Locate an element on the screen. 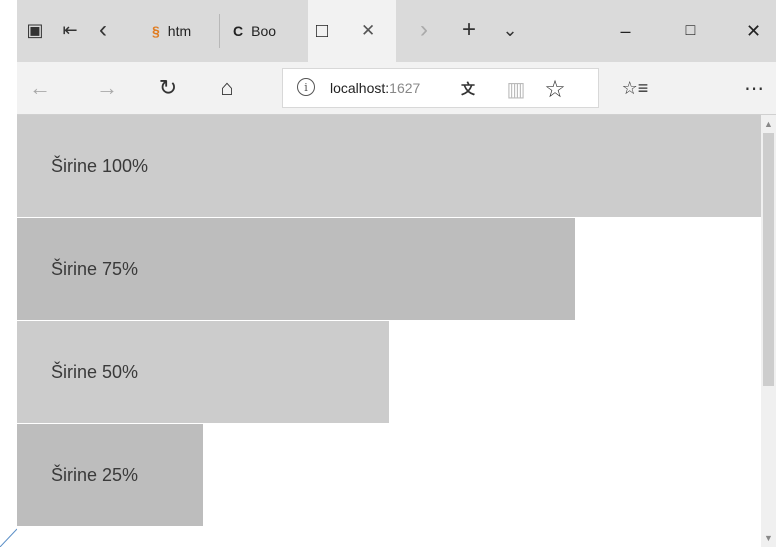 This screenshot has width=776, height=547. width-bar-75: Širine 75% is located at coordinates (296, 269).